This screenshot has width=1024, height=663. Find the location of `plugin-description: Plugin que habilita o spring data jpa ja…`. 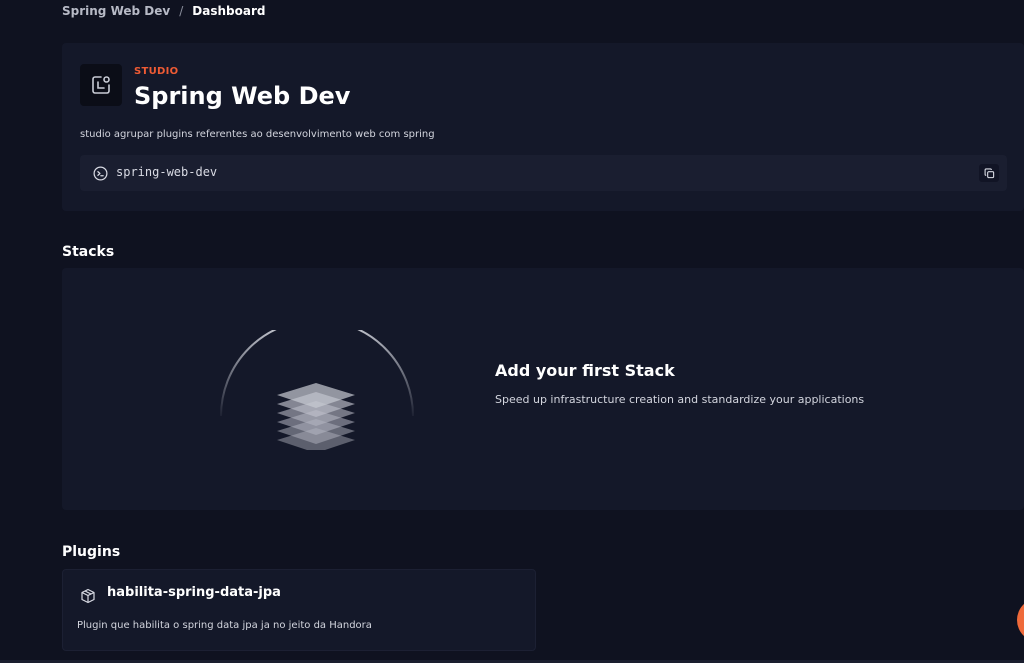

plugin-description: Plugin que habilita o spring data jpa ja… is located at coordinates (224, 625).